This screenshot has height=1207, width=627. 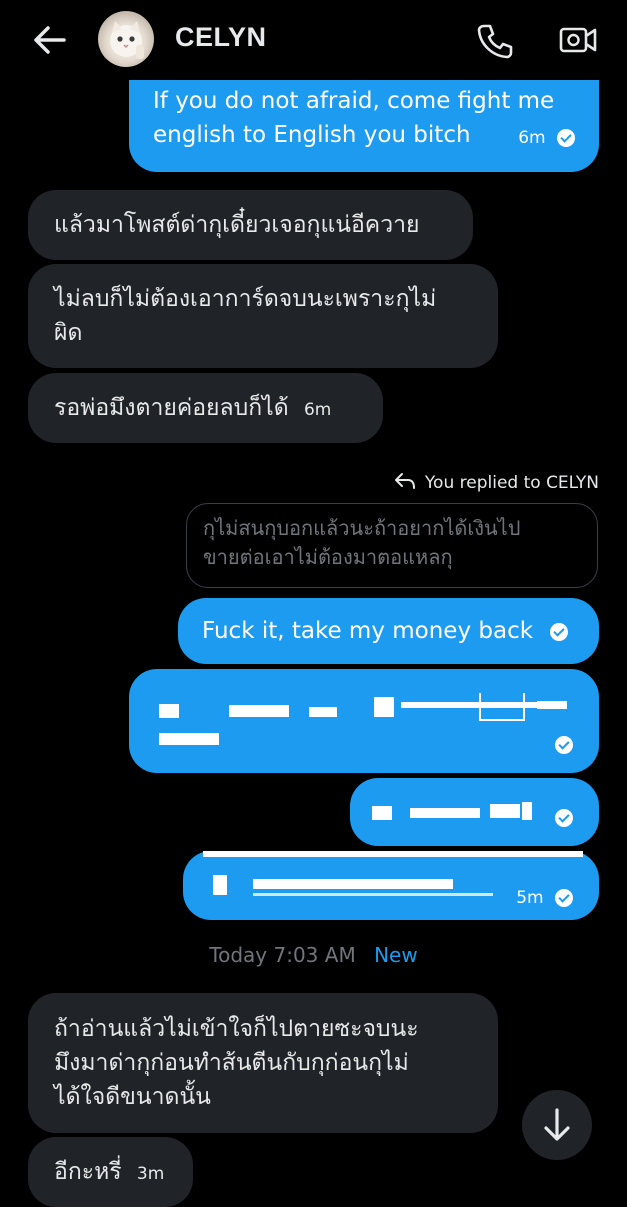 I want to click on message-meta: 6m, so click(x=546, y=138).